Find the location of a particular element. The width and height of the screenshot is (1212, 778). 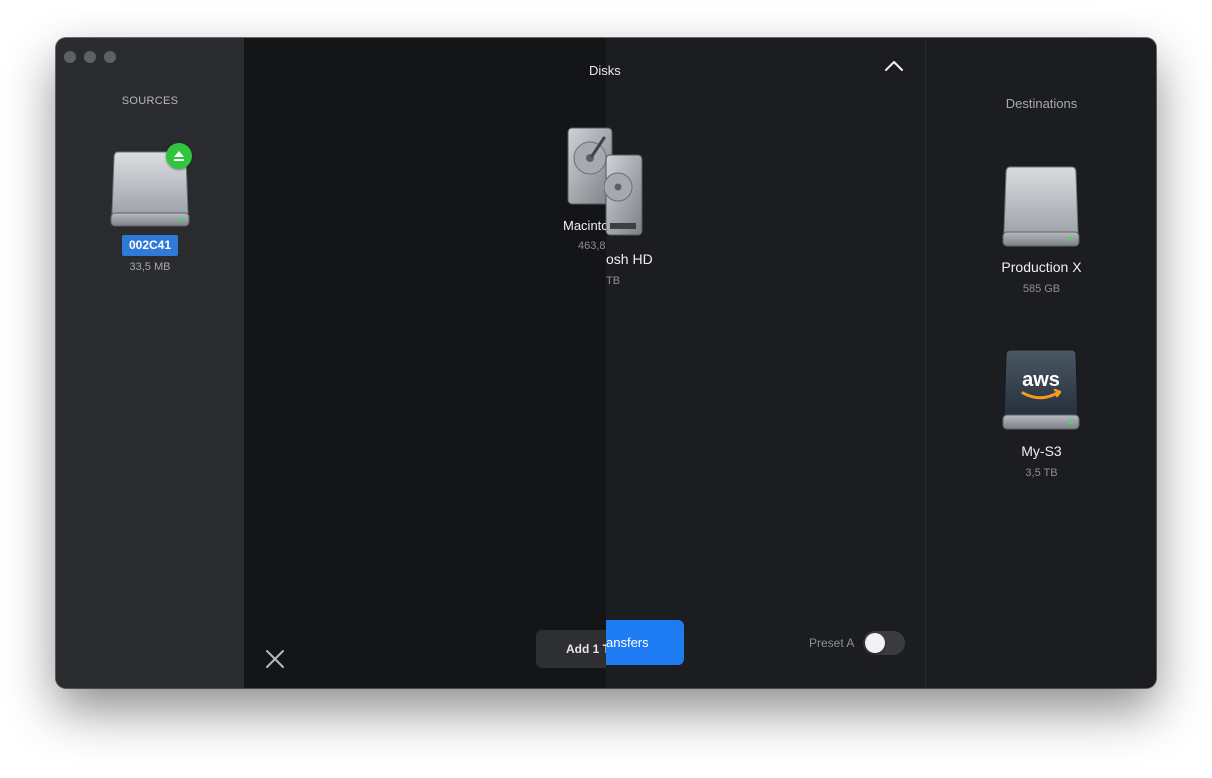

minimize-window-button is located at coordinates (90, 57).